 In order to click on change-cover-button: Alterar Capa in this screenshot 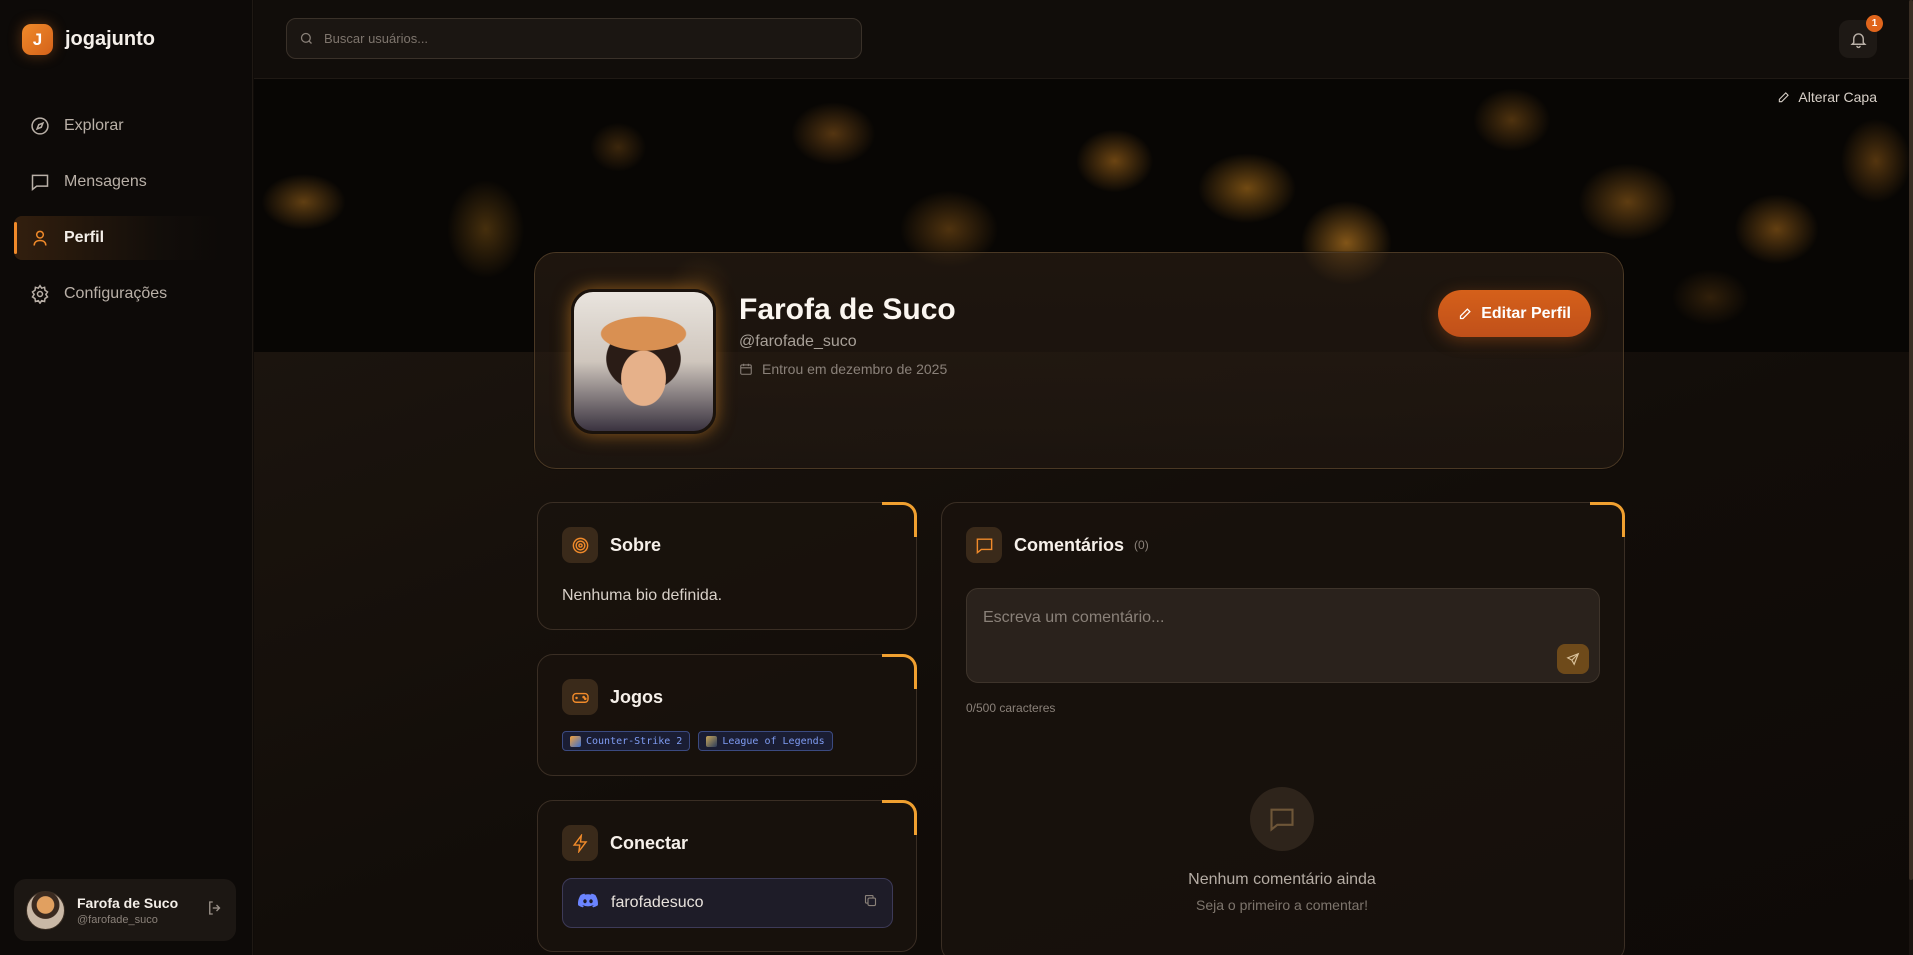, I will do `click(1827, 97)`.